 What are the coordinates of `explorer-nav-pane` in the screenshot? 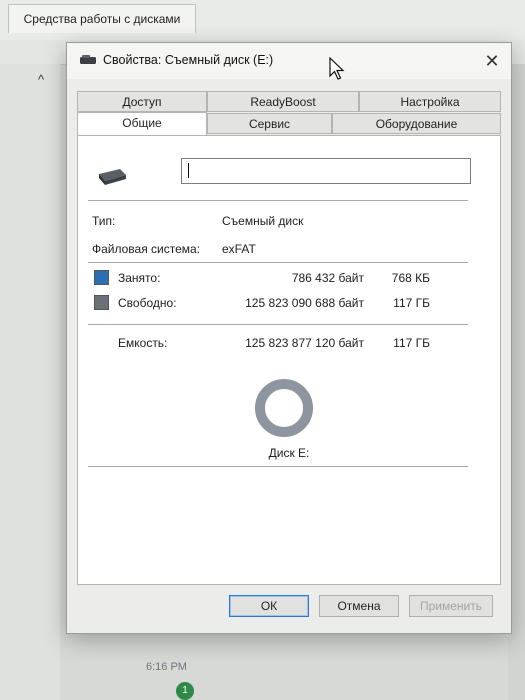 It's located at (30, 382).